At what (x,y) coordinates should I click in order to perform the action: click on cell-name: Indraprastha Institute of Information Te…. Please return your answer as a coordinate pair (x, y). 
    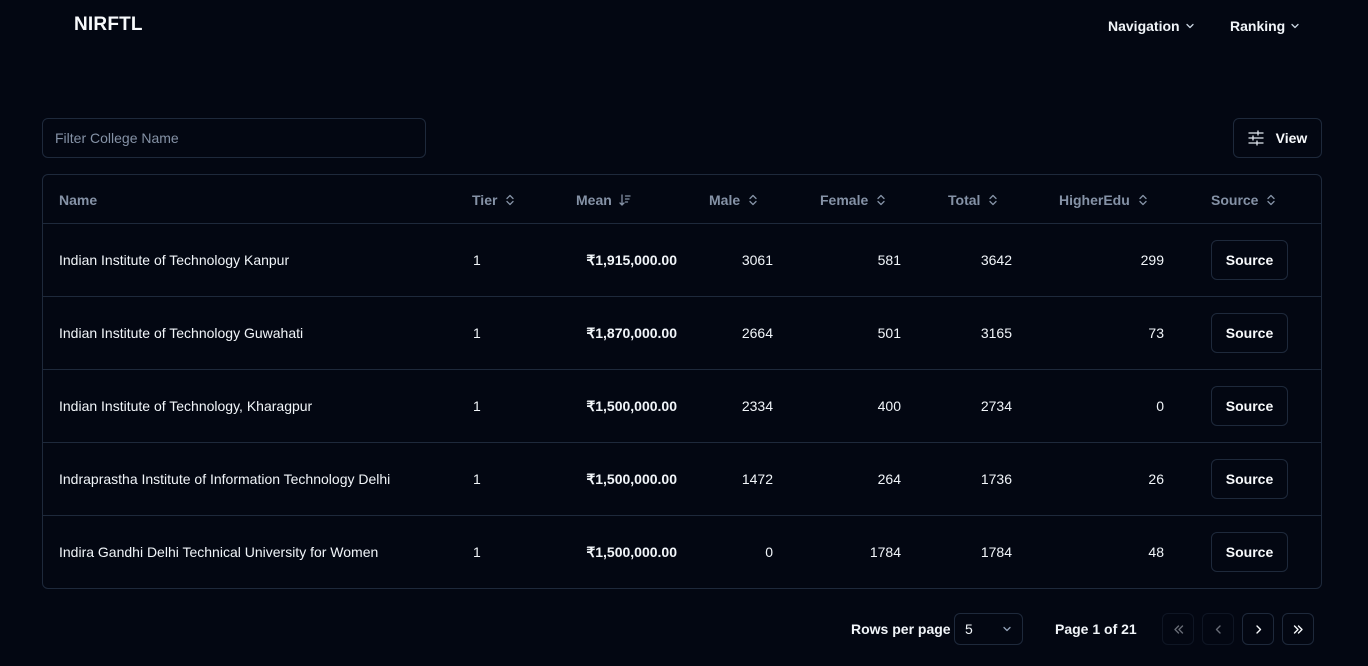
    Looking at the image, I should click on (225, 479).